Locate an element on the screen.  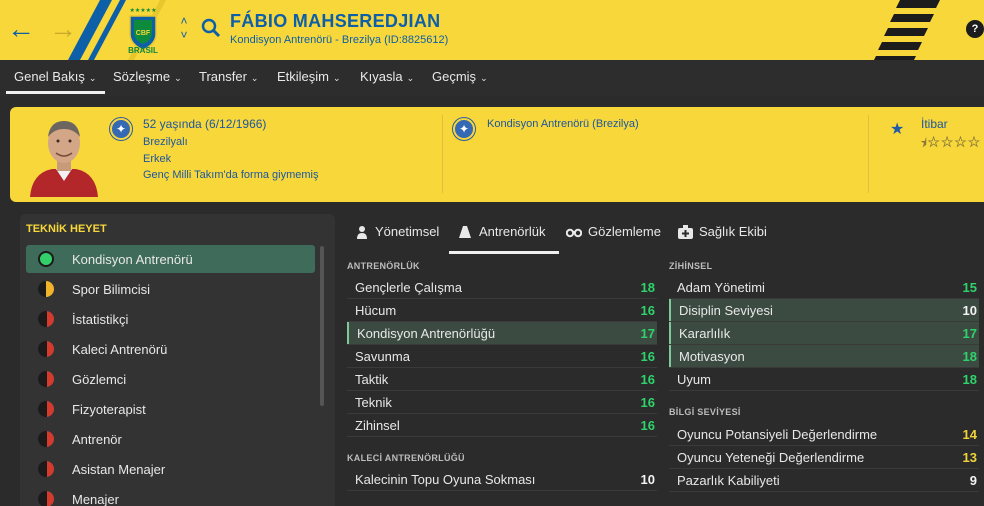
attribute-row: Gençlerle Çalışma 18 is located at coordinates (502, 287).